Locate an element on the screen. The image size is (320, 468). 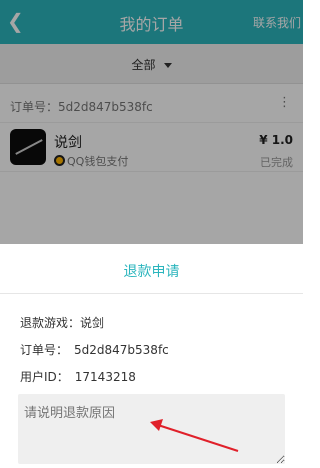
order-number-label: 订单号： is located at coordinates (44, 350).